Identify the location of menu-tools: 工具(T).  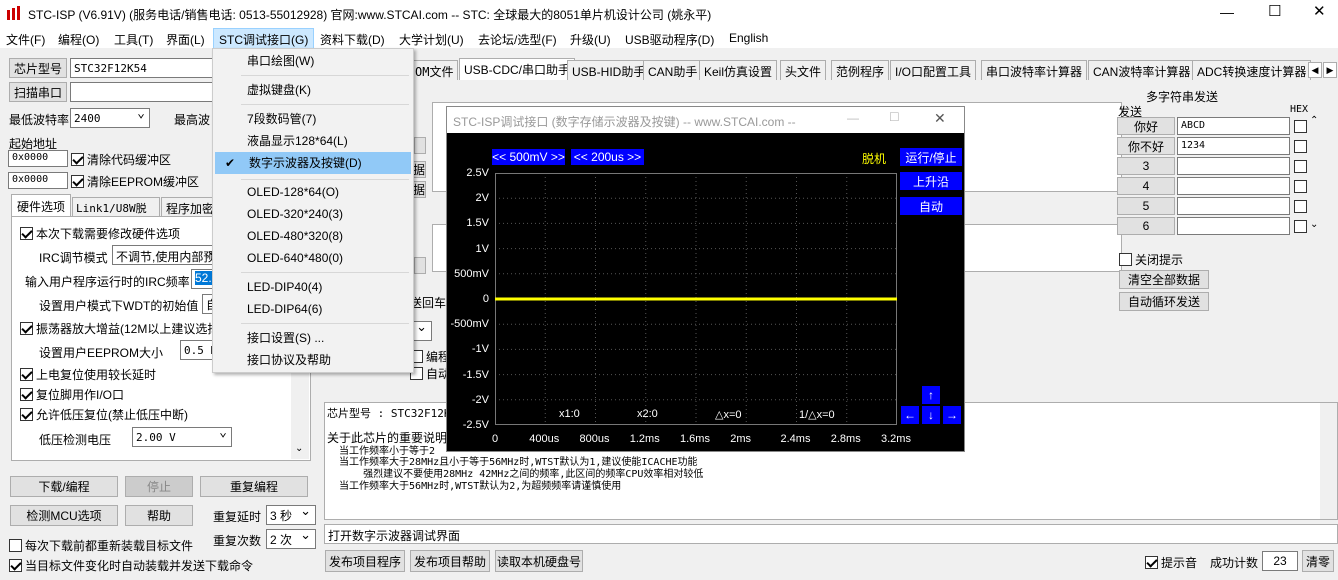
(133, 39).